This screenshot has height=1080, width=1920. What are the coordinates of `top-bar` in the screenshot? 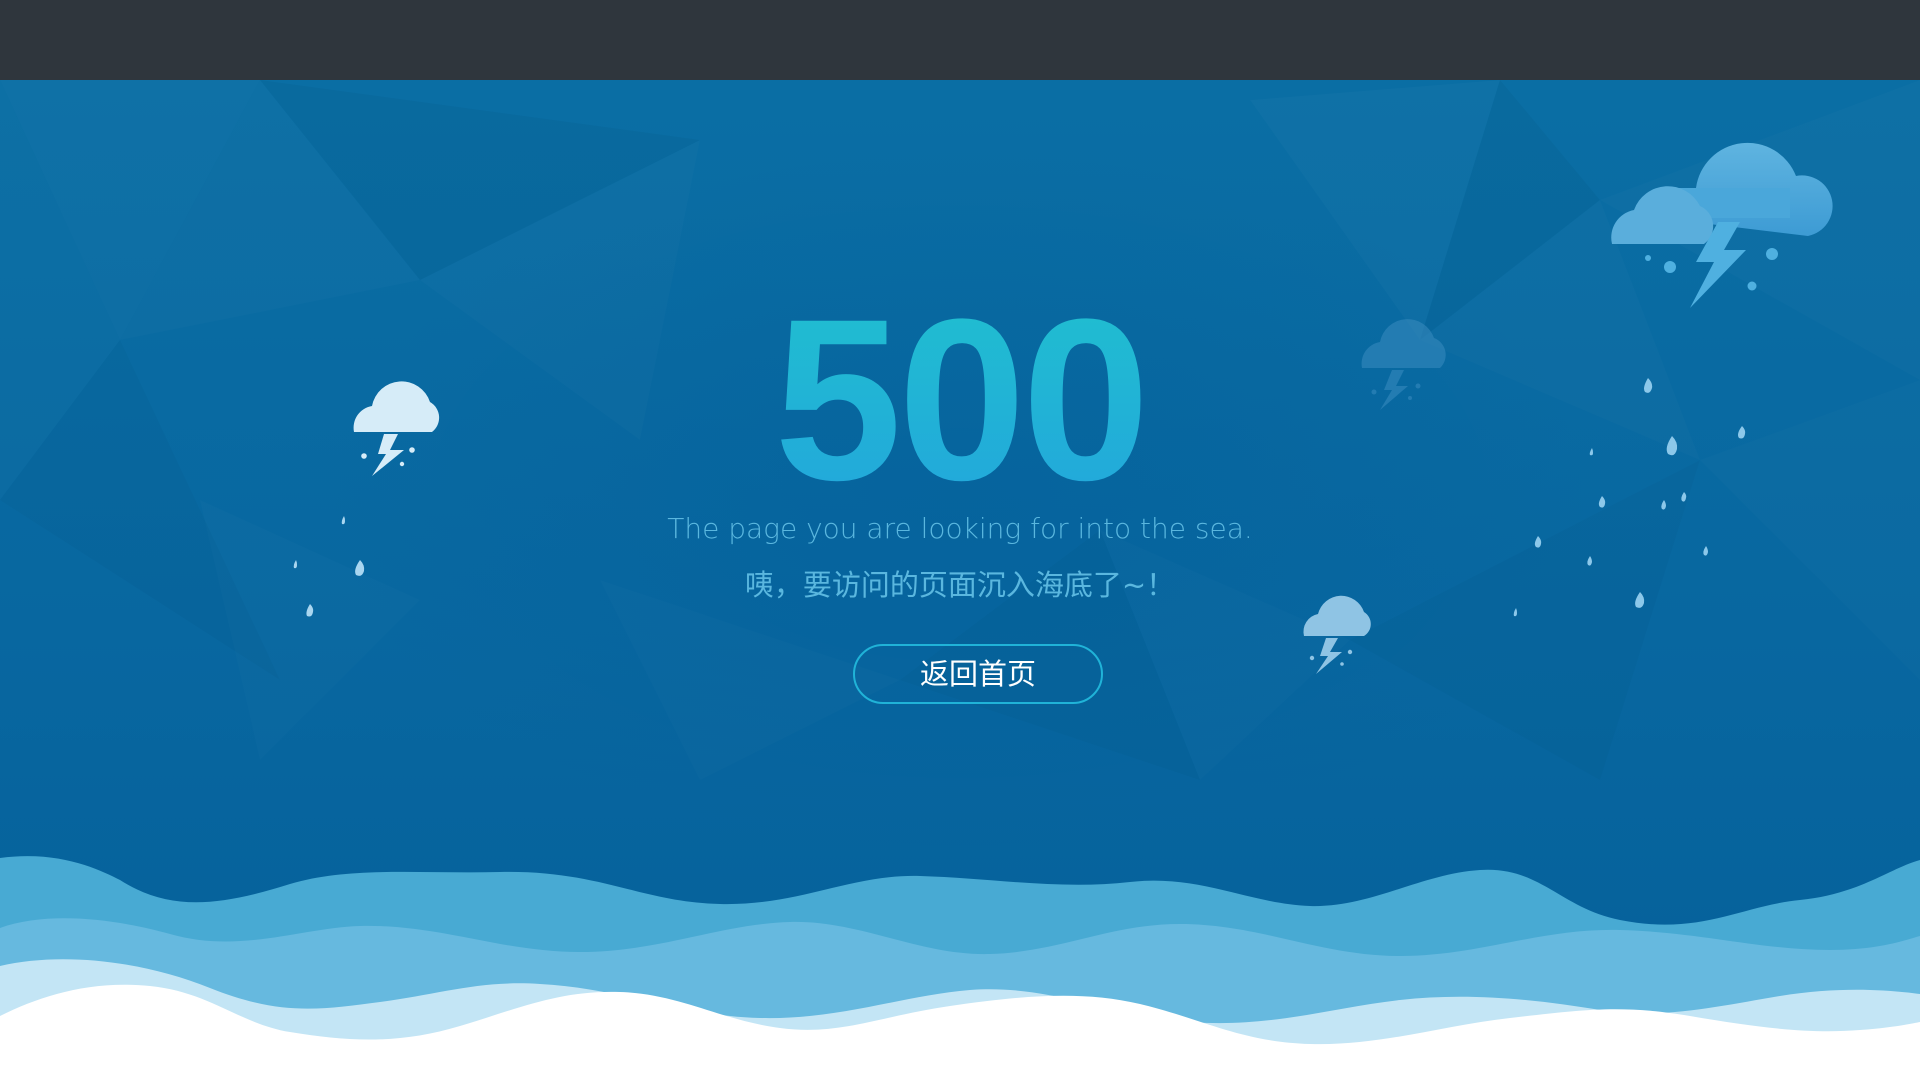 It's located at (960, 40).